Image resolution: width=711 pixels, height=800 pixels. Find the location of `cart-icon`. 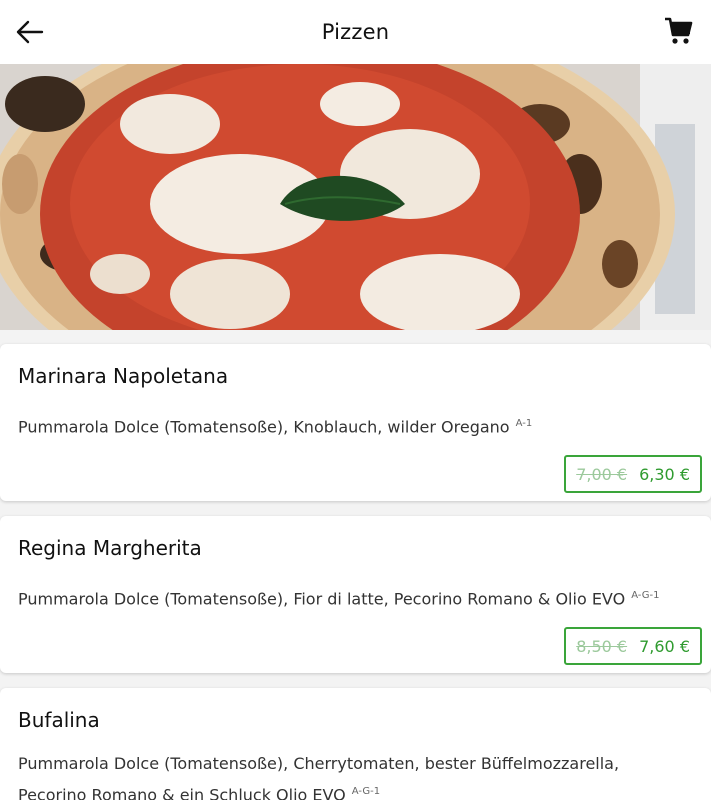

cart-icon is located at coordinates (679, 30).